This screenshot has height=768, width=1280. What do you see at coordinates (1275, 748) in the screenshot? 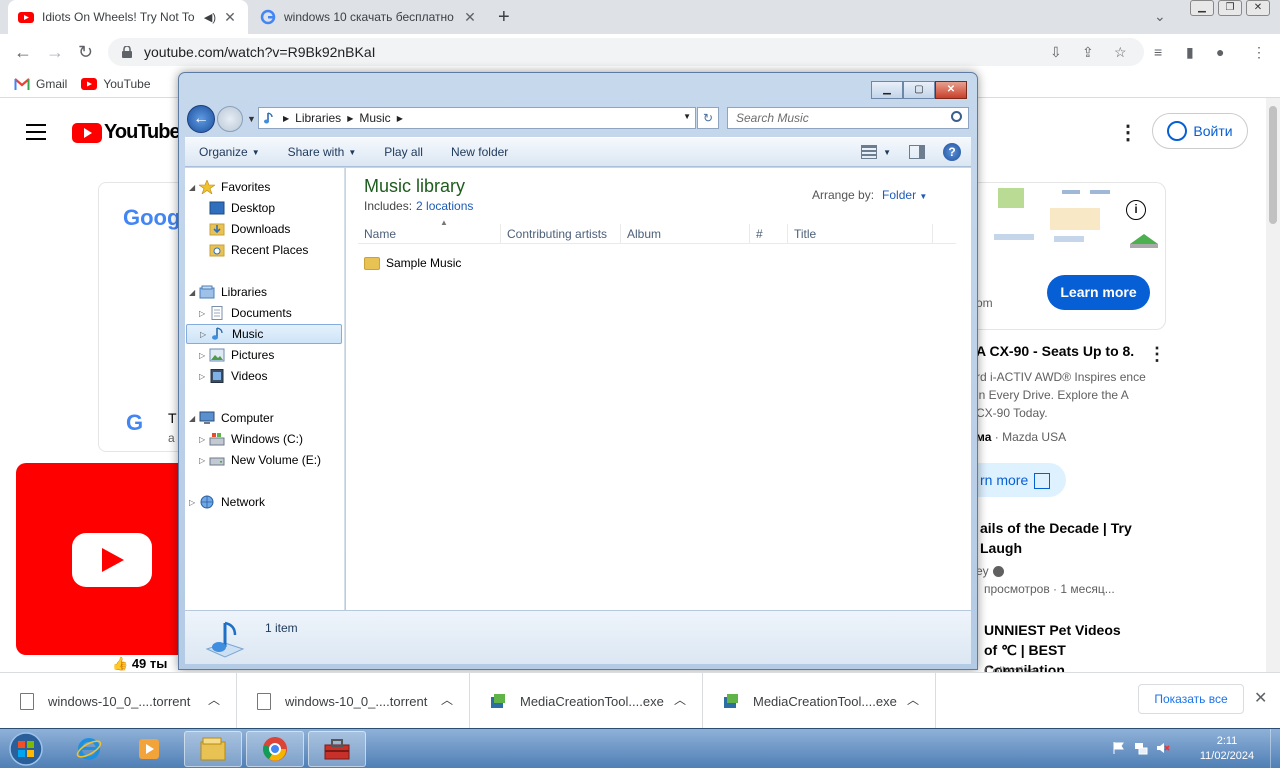
I see `show-desktop-button` at bounding box center [1275, 748].